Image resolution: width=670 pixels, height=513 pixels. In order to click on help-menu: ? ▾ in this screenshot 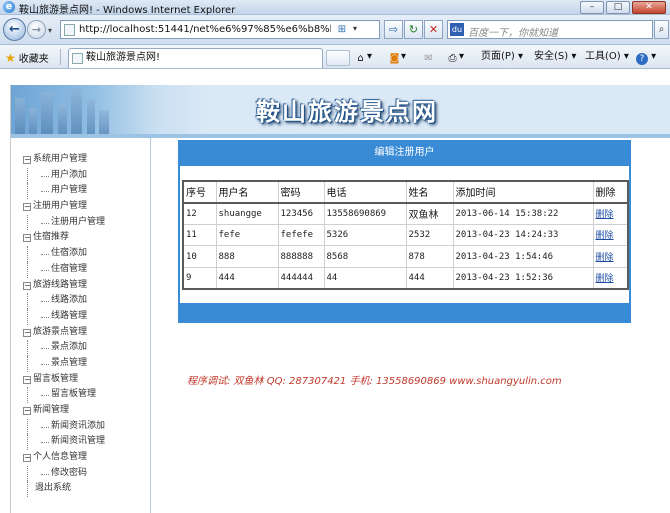, I will do `click(646, 57)`.